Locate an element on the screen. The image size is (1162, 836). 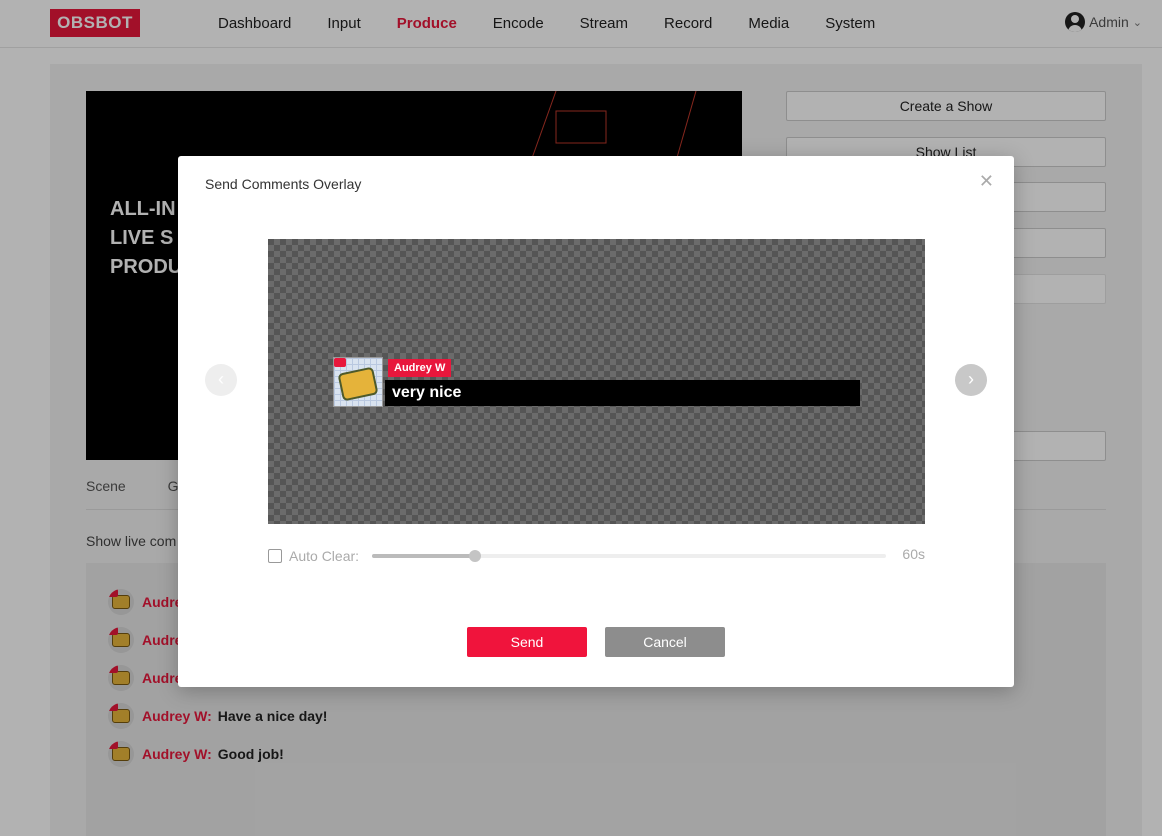
auto-clear-label: Auto Clear: is located at coordinates (324, 556).